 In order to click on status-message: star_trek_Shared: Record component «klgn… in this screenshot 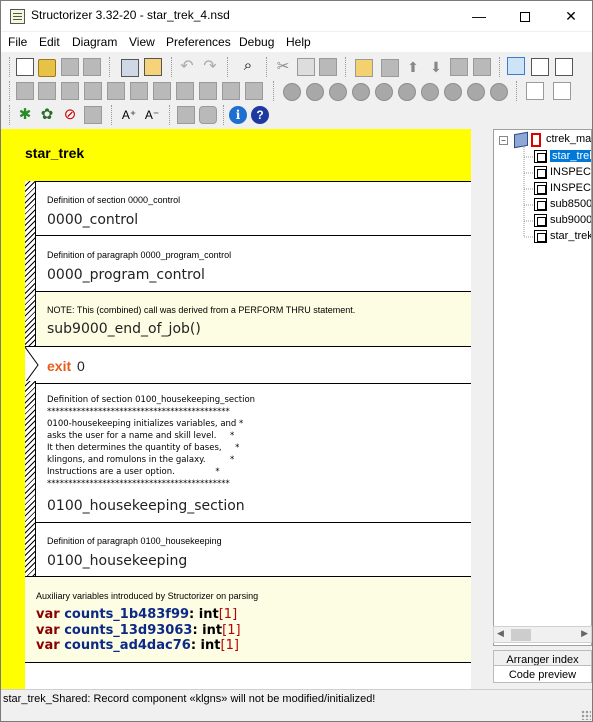, I will do `click(189, 699)`.